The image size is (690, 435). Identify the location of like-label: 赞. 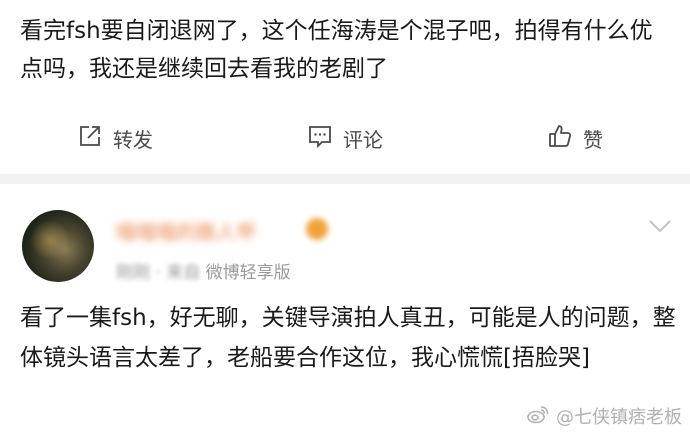
(593, 139).